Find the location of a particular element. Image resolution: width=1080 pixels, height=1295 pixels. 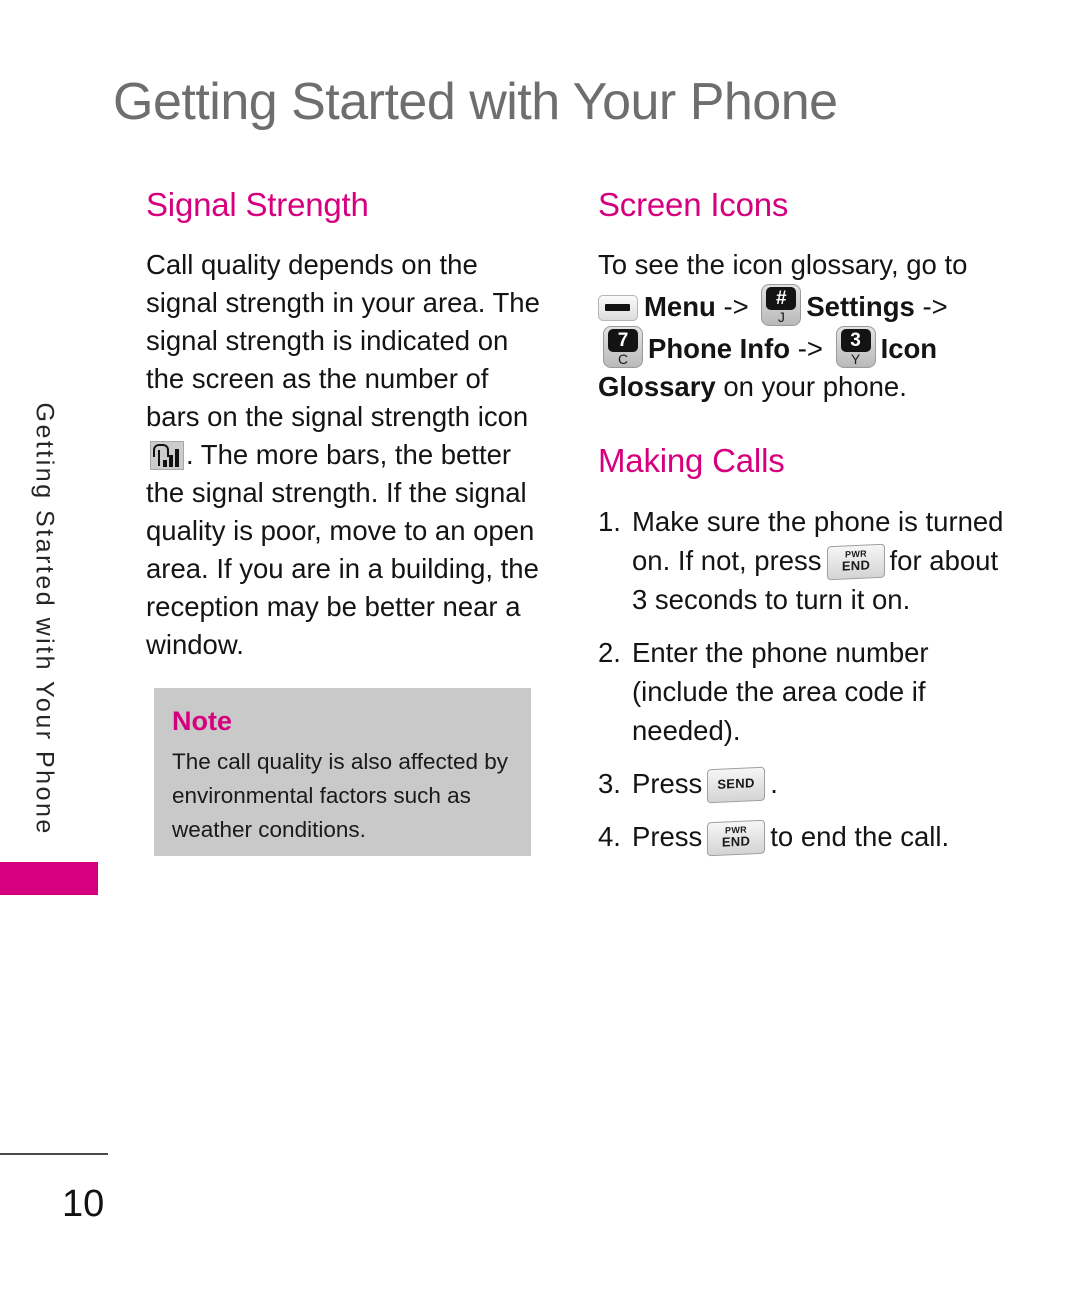

page-number: 10 is located at coordinates (83, 1204).